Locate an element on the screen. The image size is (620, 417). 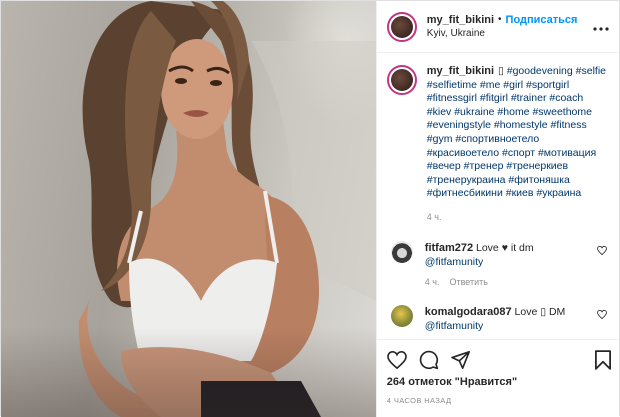
post-timestamp: 4 ЧАСОВ НАЗАД is located at coordinates (419, 400).